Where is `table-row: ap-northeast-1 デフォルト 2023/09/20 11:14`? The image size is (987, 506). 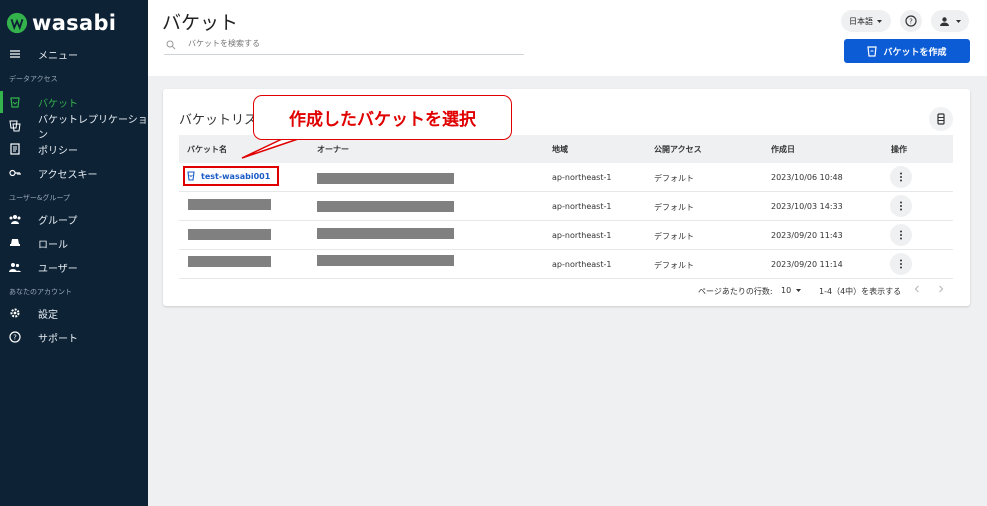
table-row: ap-northeast-1 デフォルト 2023/09/20 11:14 is located at coordinates (566, 264).